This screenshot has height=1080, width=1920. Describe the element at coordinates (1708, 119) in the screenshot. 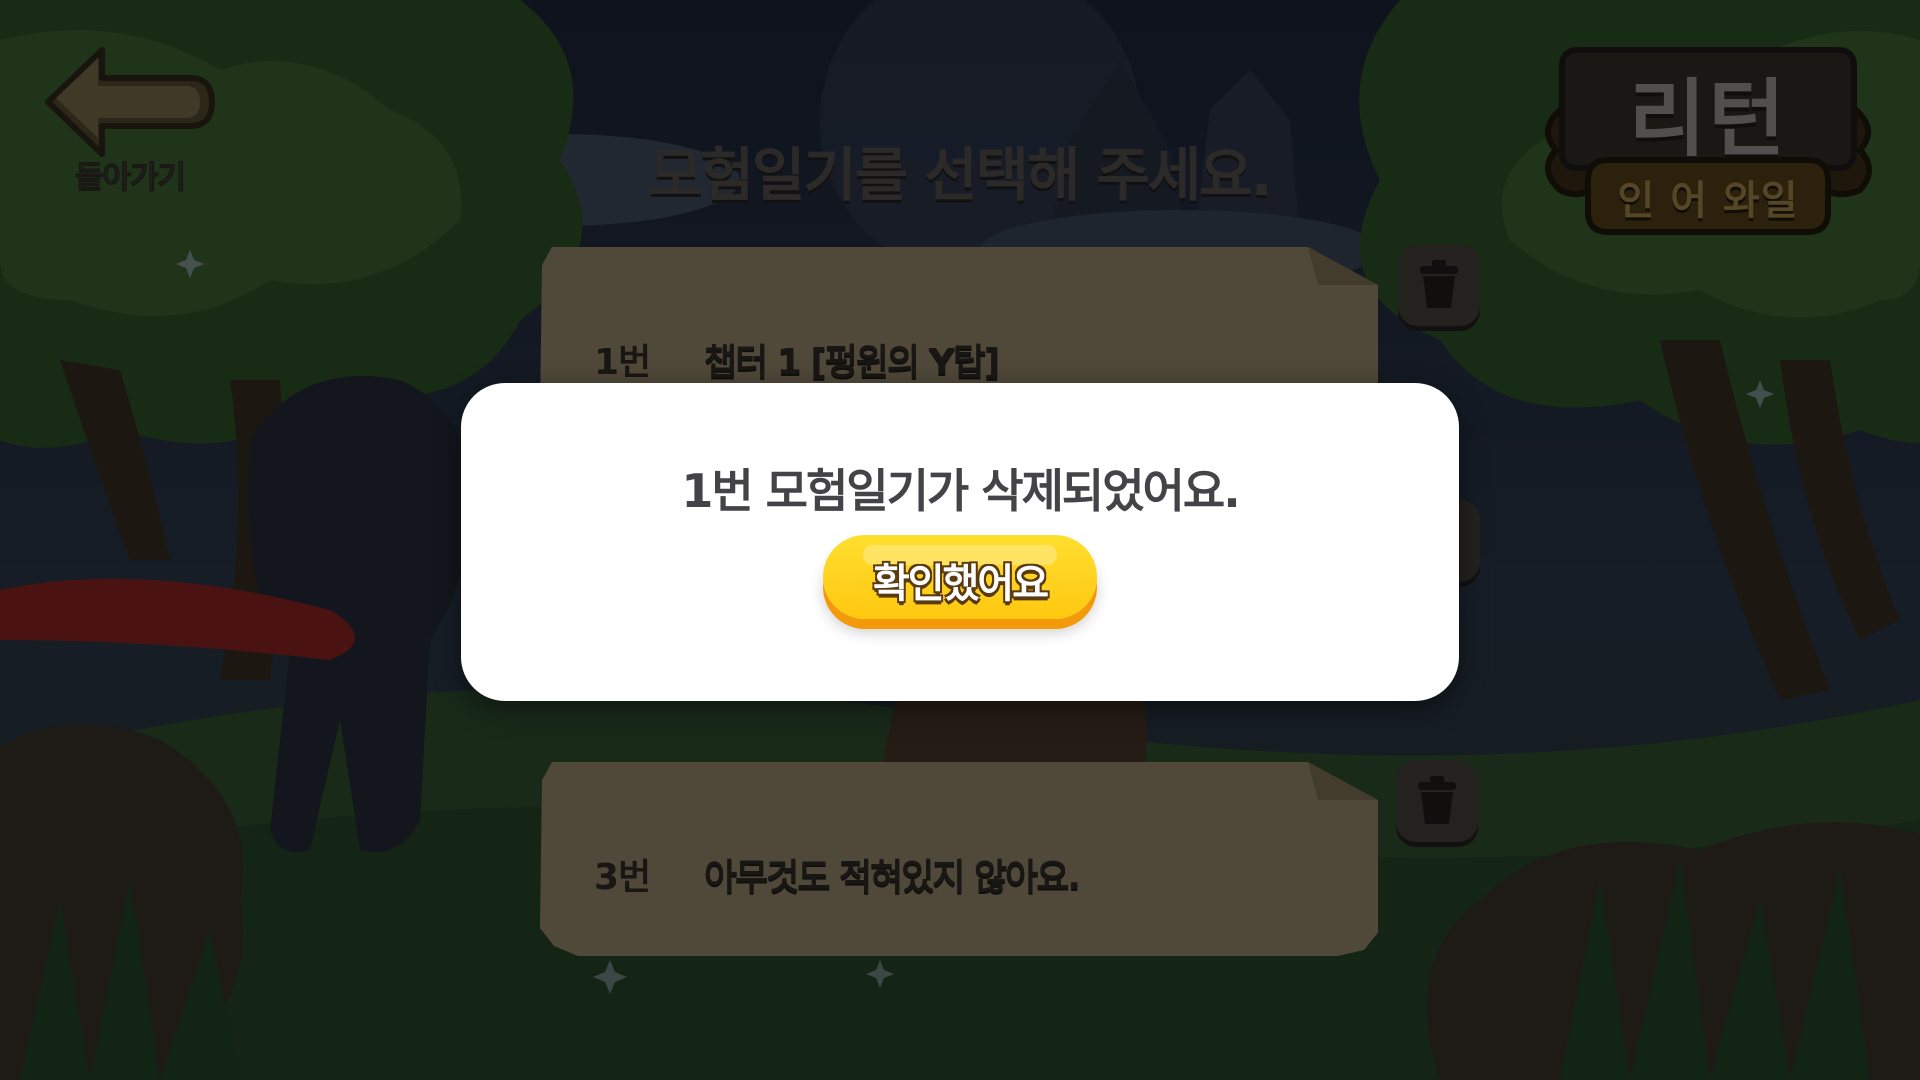

I see `logo-title: 리턴` at that location.